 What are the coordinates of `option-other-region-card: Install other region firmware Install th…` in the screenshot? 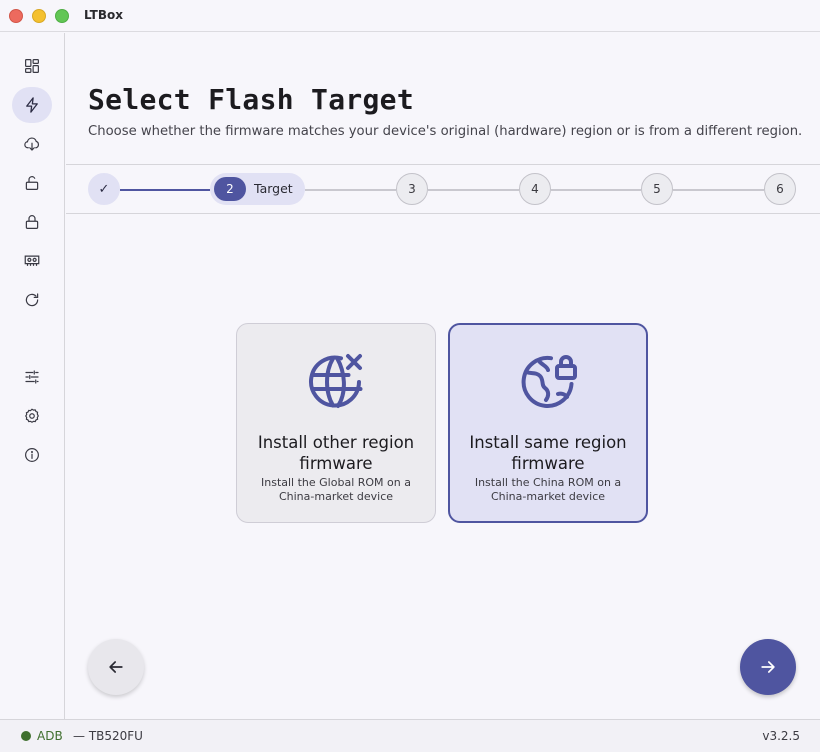 It's located at (336, 423).